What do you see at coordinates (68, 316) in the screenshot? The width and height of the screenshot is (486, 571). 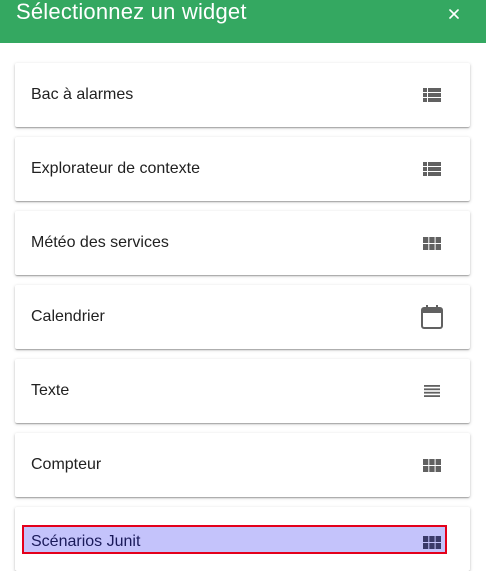 I see `widget-label: Calendrier` at bounding box center [68, 316].